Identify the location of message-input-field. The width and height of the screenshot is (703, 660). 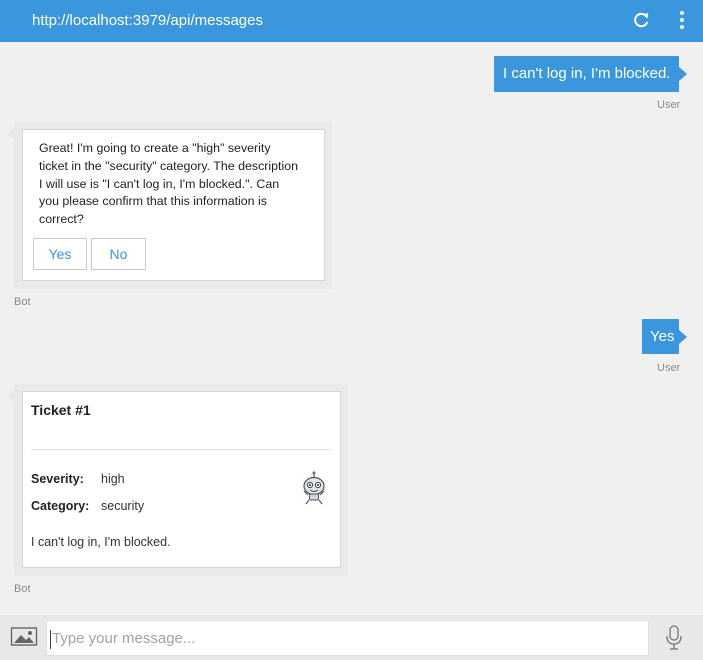
(347, 638).